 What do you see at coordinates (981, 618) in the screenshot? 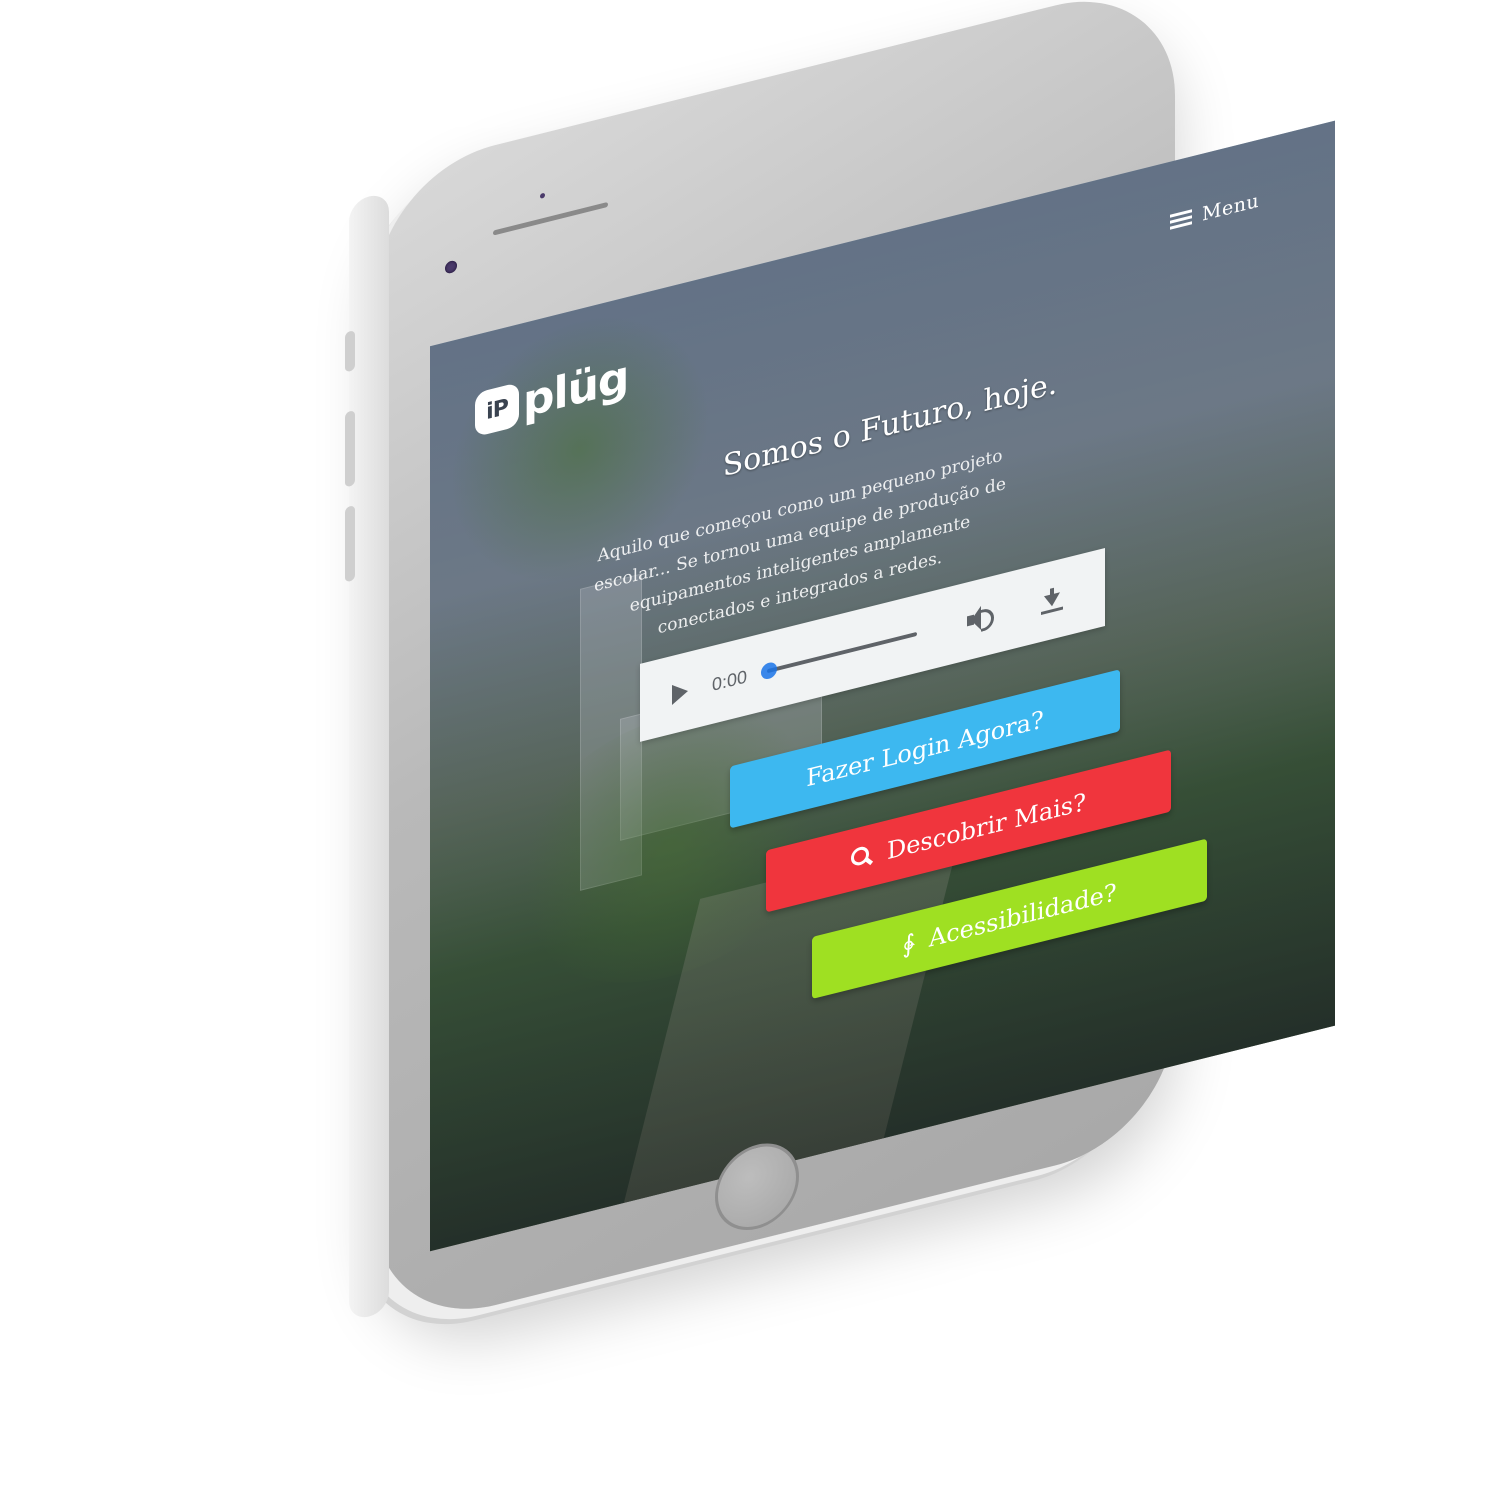
I see `volume-icon` at bounding box center [981, 618].